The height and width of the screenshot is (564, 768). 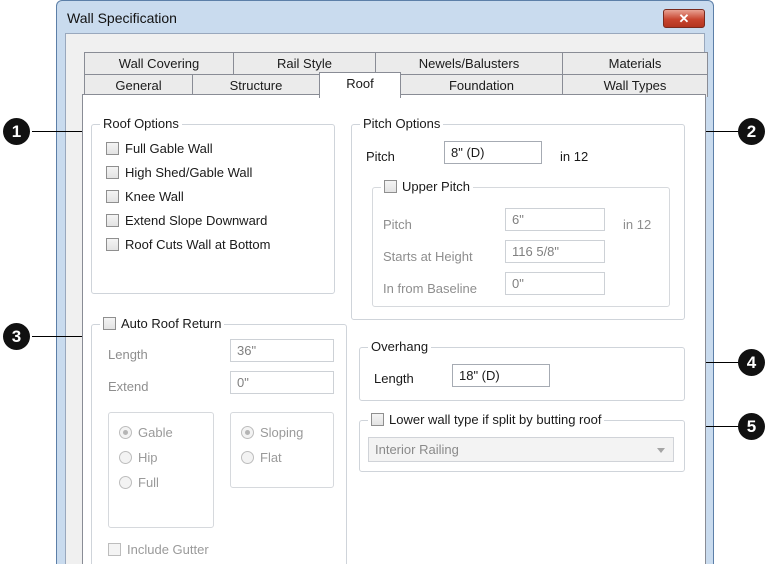 I want to click on overhang-length-input: 18" (D), so click(x=501, y=375).